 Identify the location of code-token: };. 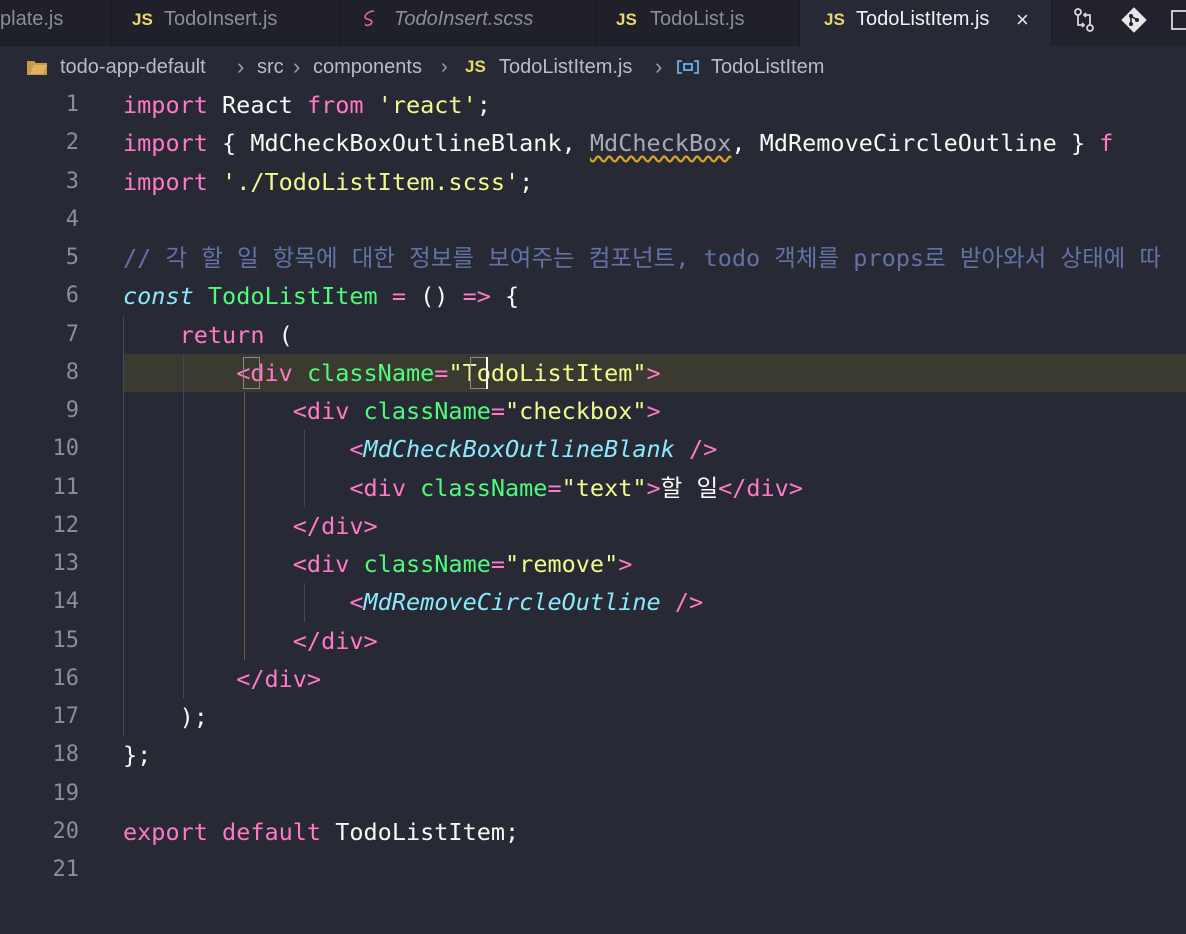
(137, 755).